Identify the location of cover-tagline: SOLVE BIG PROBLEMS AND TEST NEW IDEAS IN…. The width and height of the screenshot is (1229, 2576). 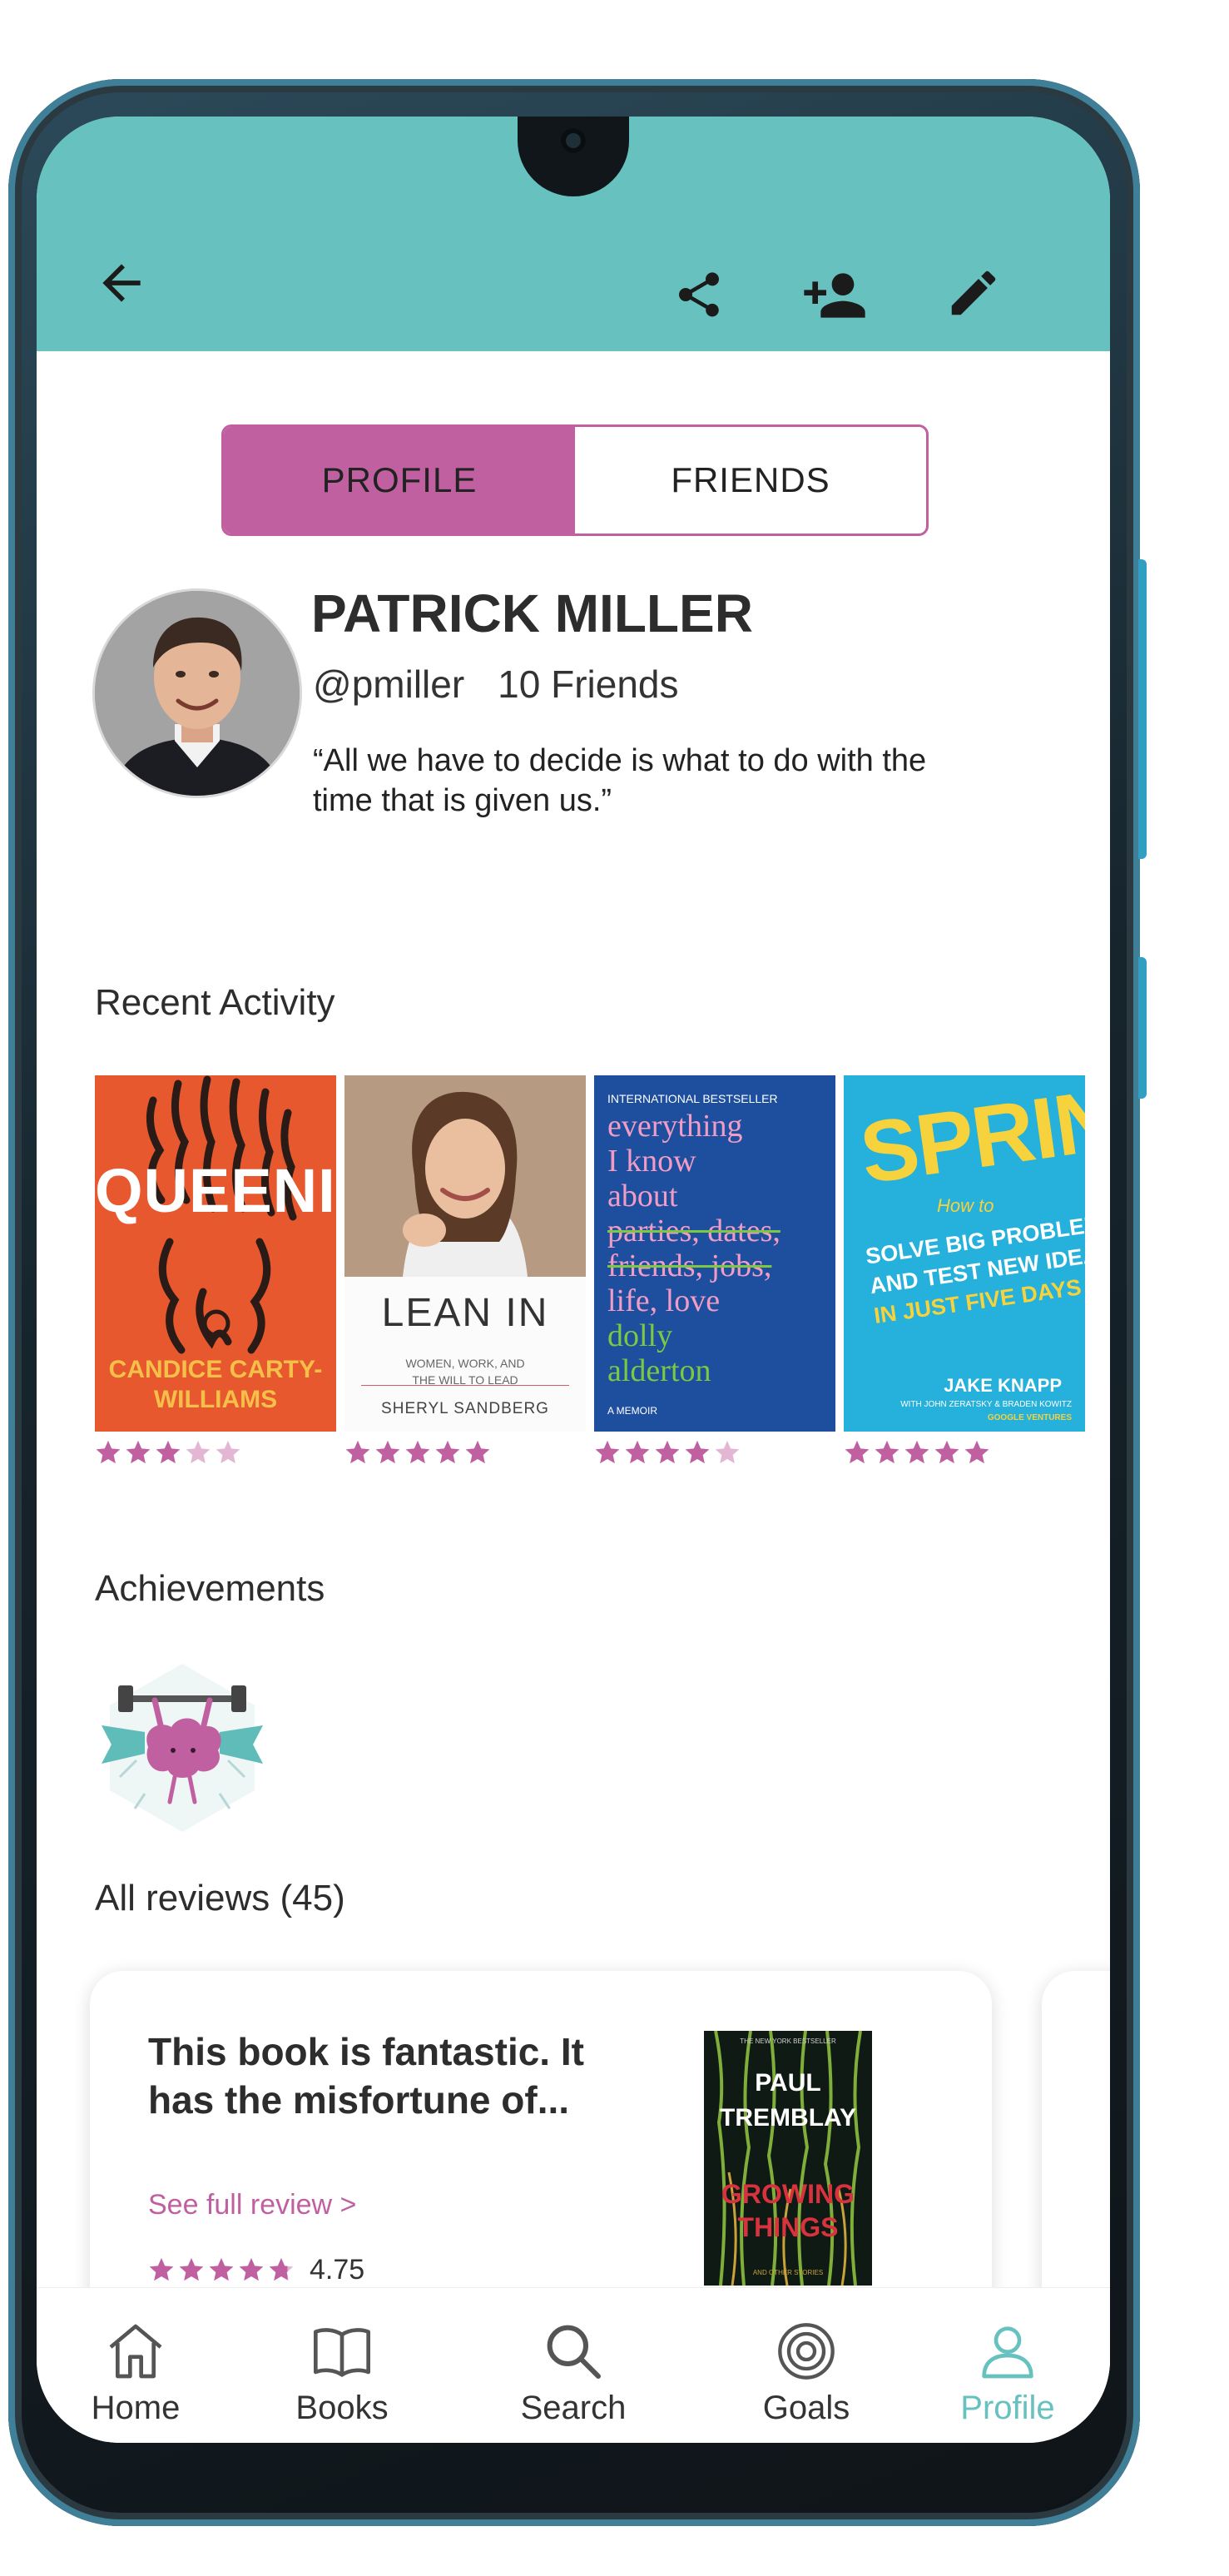
(974, 1270).